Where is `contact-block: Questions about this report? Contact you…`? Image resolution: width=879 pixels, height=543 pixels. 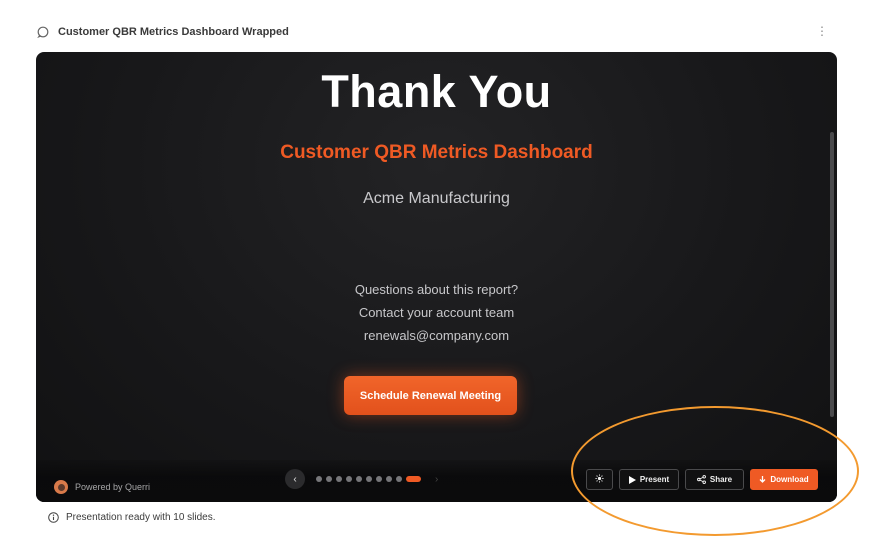 contact-block: Questions about this report? Contact you… is located at coordinates (436, 312).